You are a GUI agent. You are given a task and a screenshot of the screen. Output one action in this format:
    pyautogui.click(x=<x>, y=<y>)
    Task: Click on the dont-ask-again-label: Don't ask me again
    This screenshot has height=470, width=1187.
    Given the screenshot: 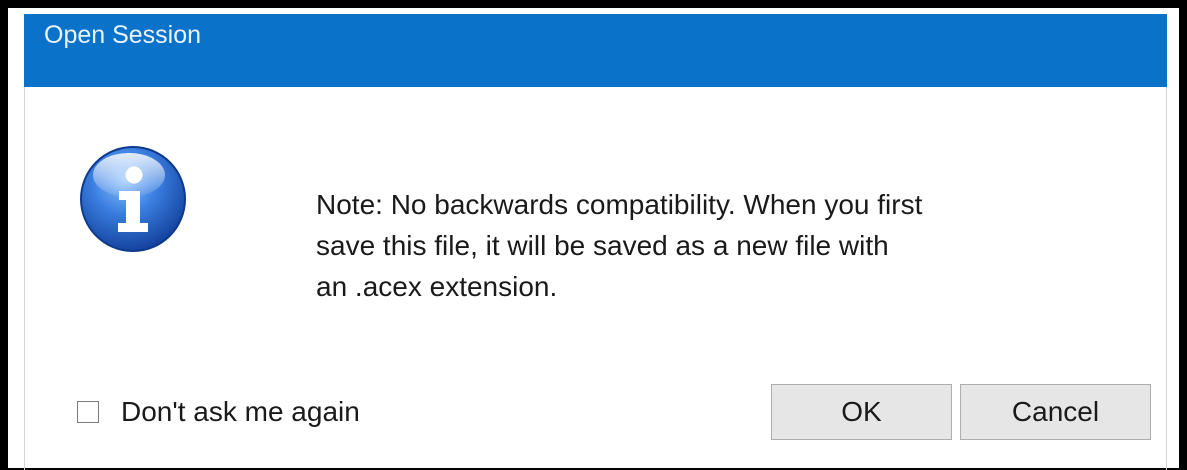 What is the action you would take?
    pyautogui.click(x=240, y=412)
    